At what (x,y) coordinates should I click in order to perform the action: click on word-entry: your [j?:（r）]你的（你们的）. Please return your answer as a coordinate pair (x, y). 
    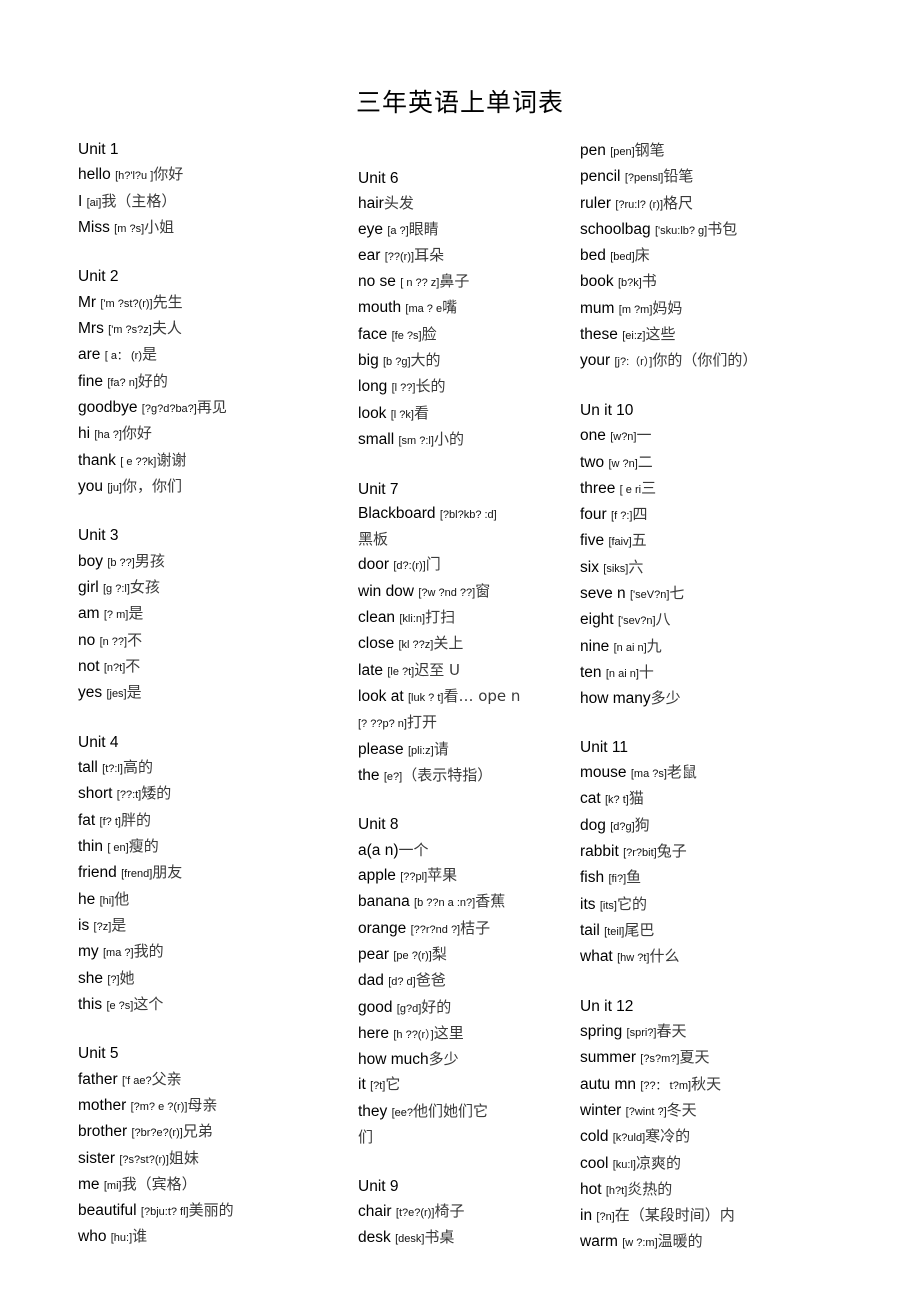
    Looking at the image, I should click on (735, 361).